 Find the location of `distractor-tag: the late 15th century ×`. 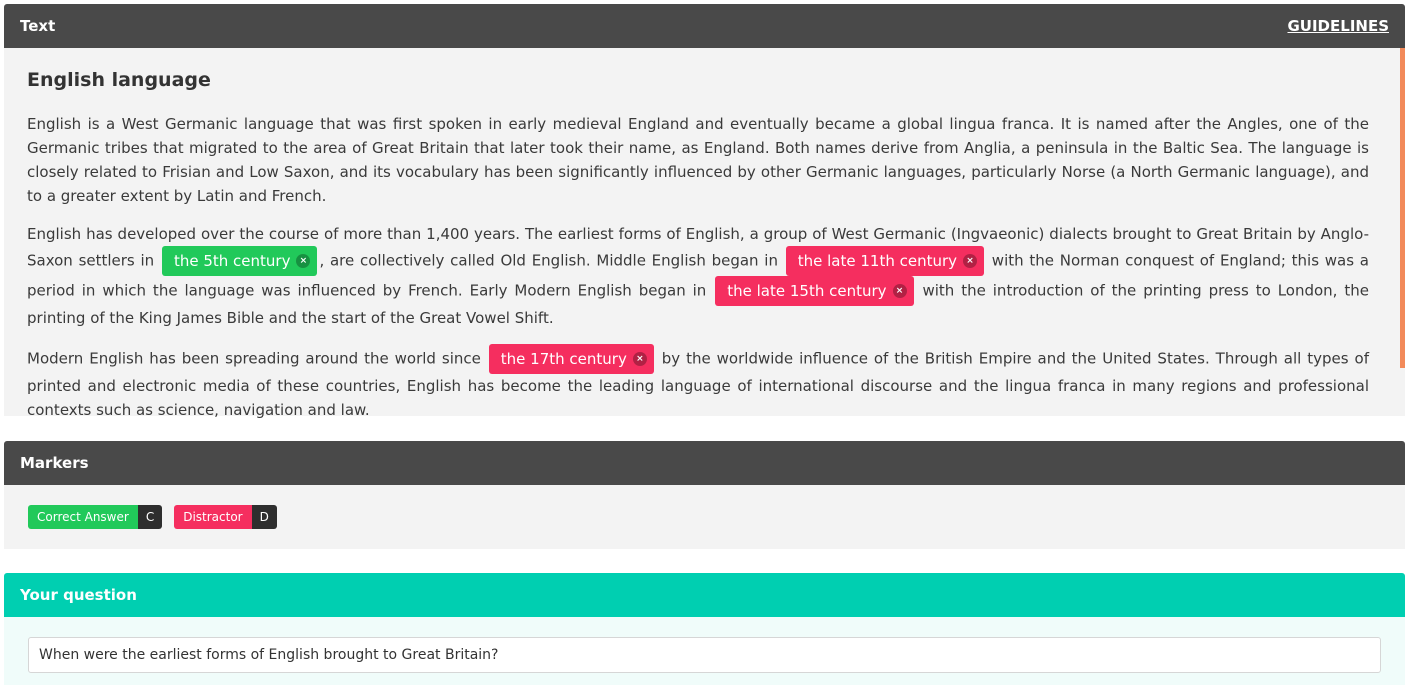

distractor-tag: the late 15th century × is located at coordinates (814, 291).